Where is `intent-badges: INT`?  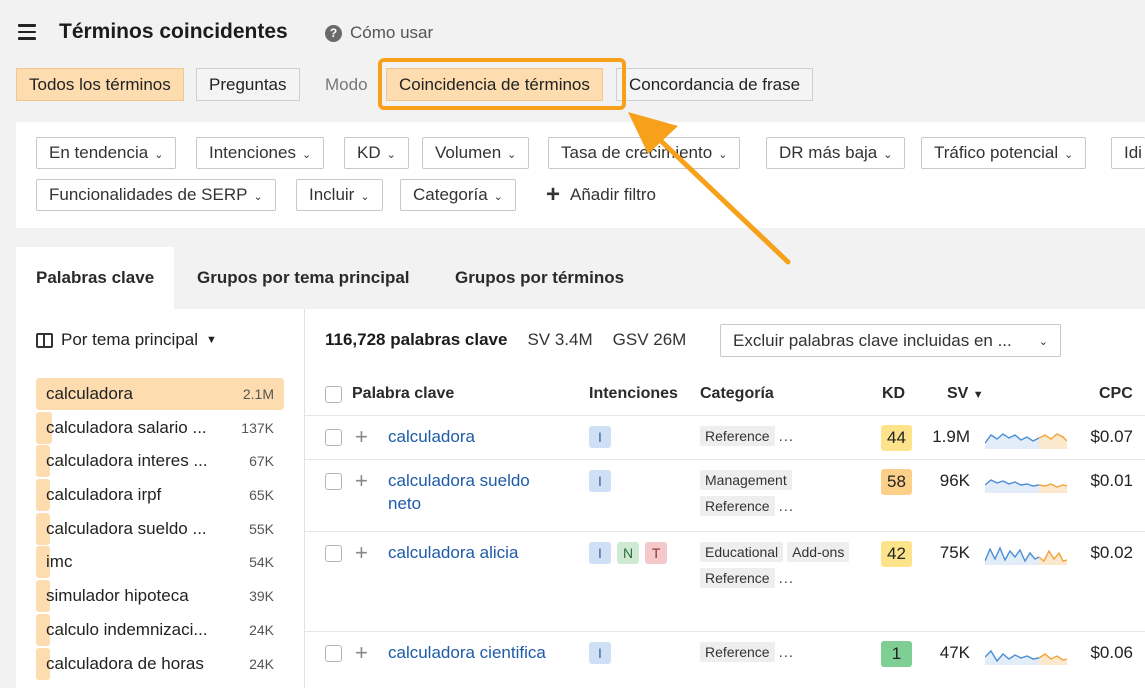 intent-badges: INT is located at coordinates (631, 553).